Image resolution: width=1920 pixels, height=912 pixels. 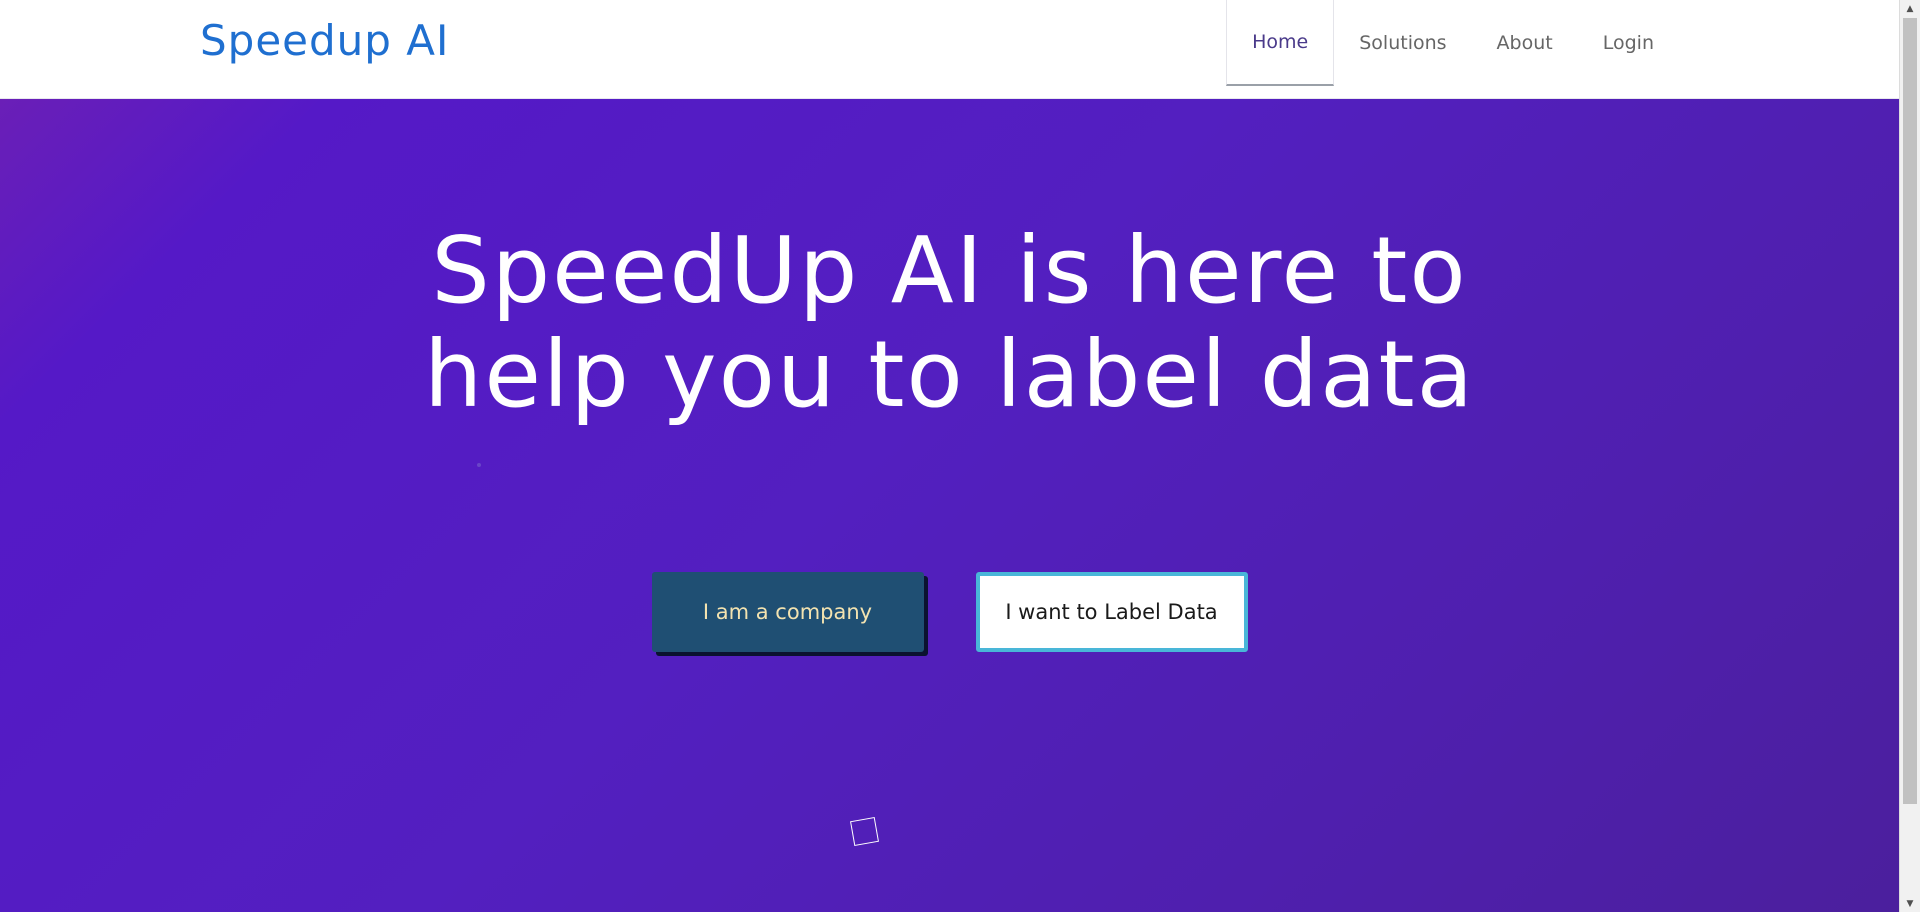 I want to click on square-outline-icon, so click(x=864, y=831).